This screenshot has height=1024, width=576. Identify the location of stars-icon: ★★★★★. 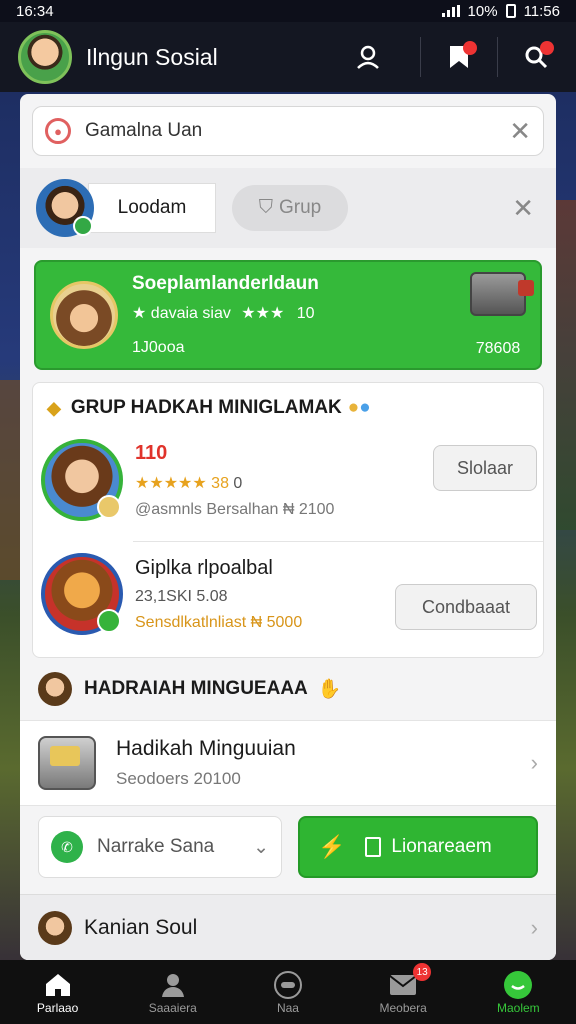
(171, 483).